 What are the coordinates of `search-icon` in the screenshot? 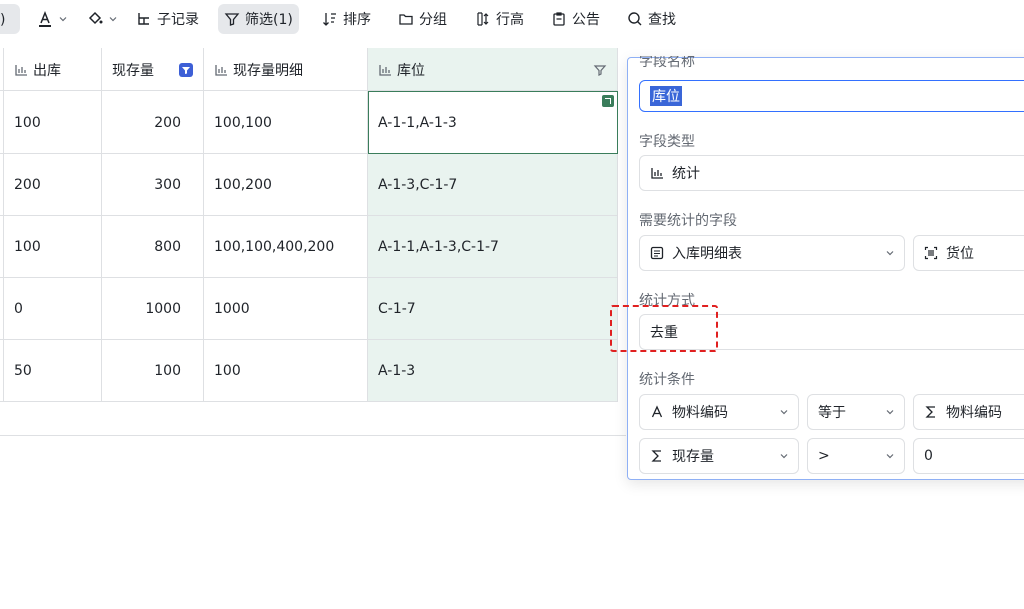 It's located at (635, 19).